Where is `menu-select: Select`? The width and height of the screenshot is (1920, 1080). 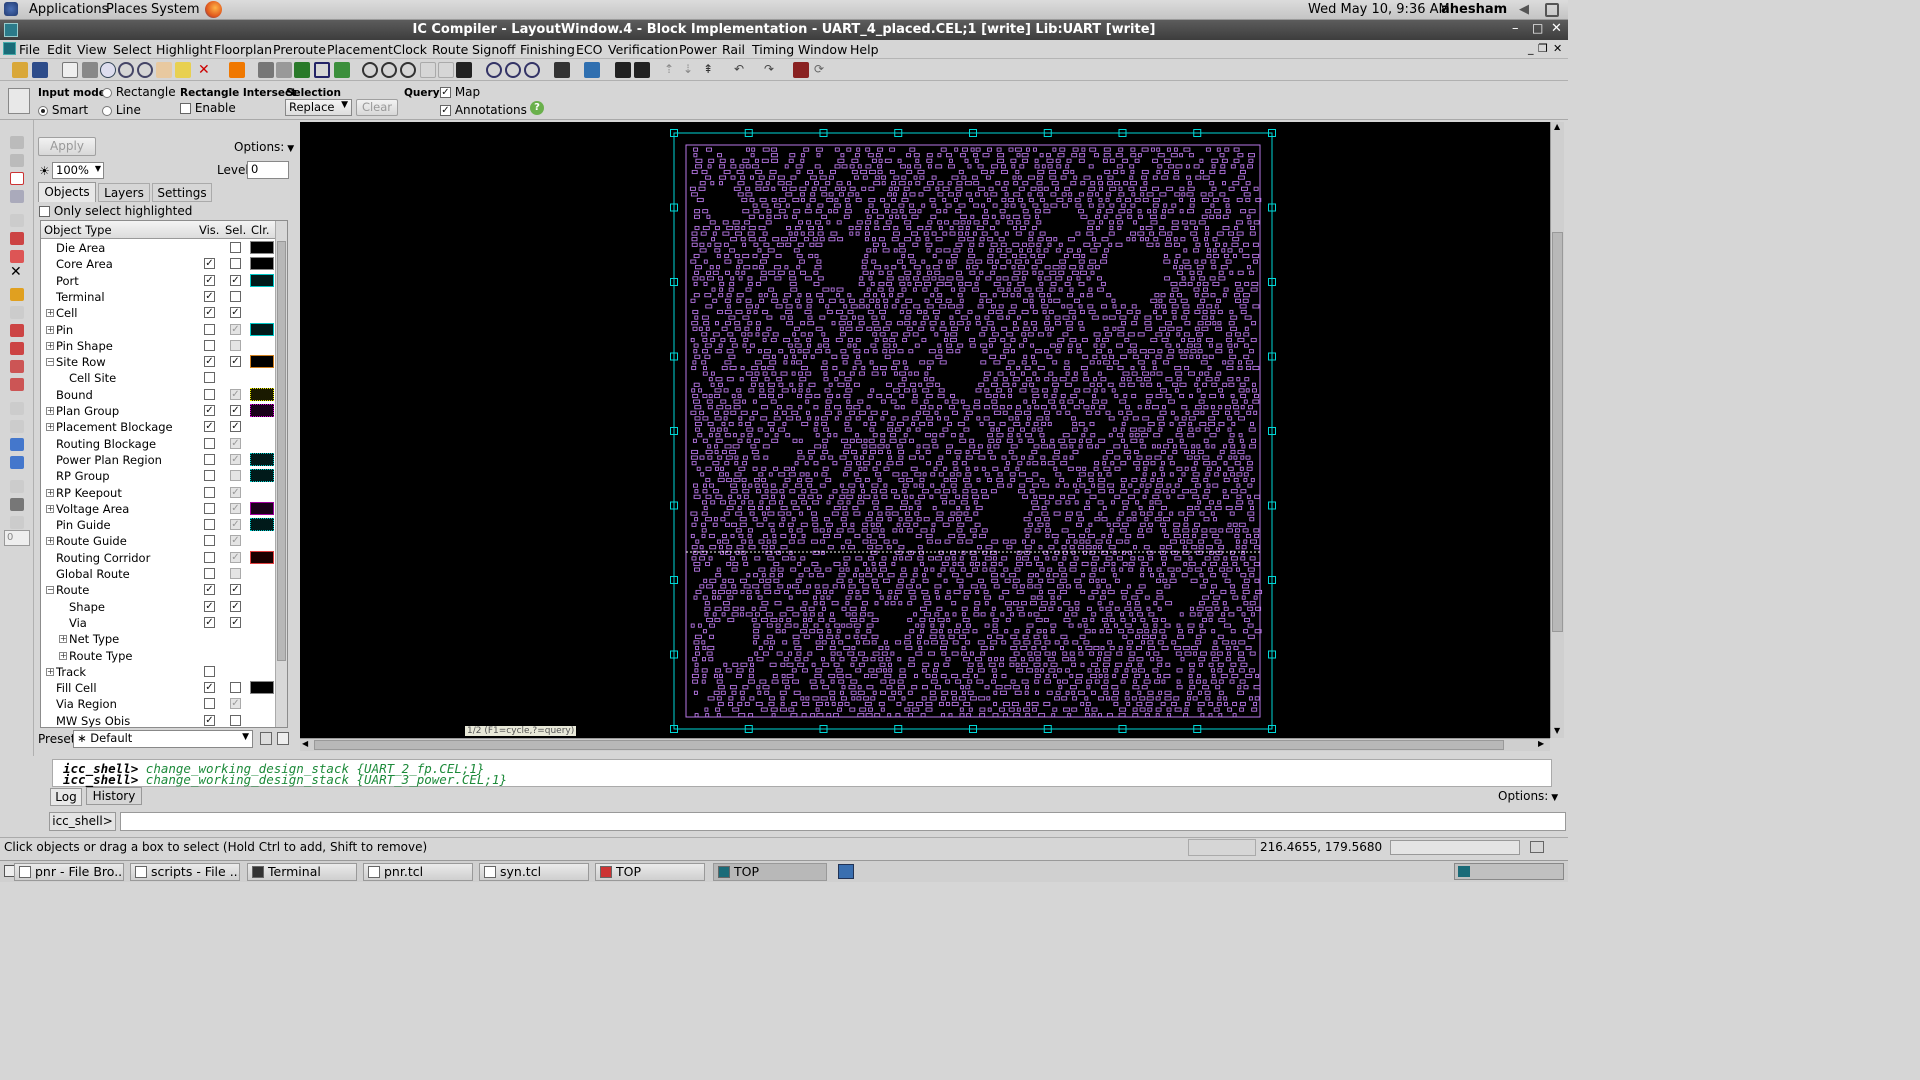 menu-select: Select is located at coordinates (132, 49).